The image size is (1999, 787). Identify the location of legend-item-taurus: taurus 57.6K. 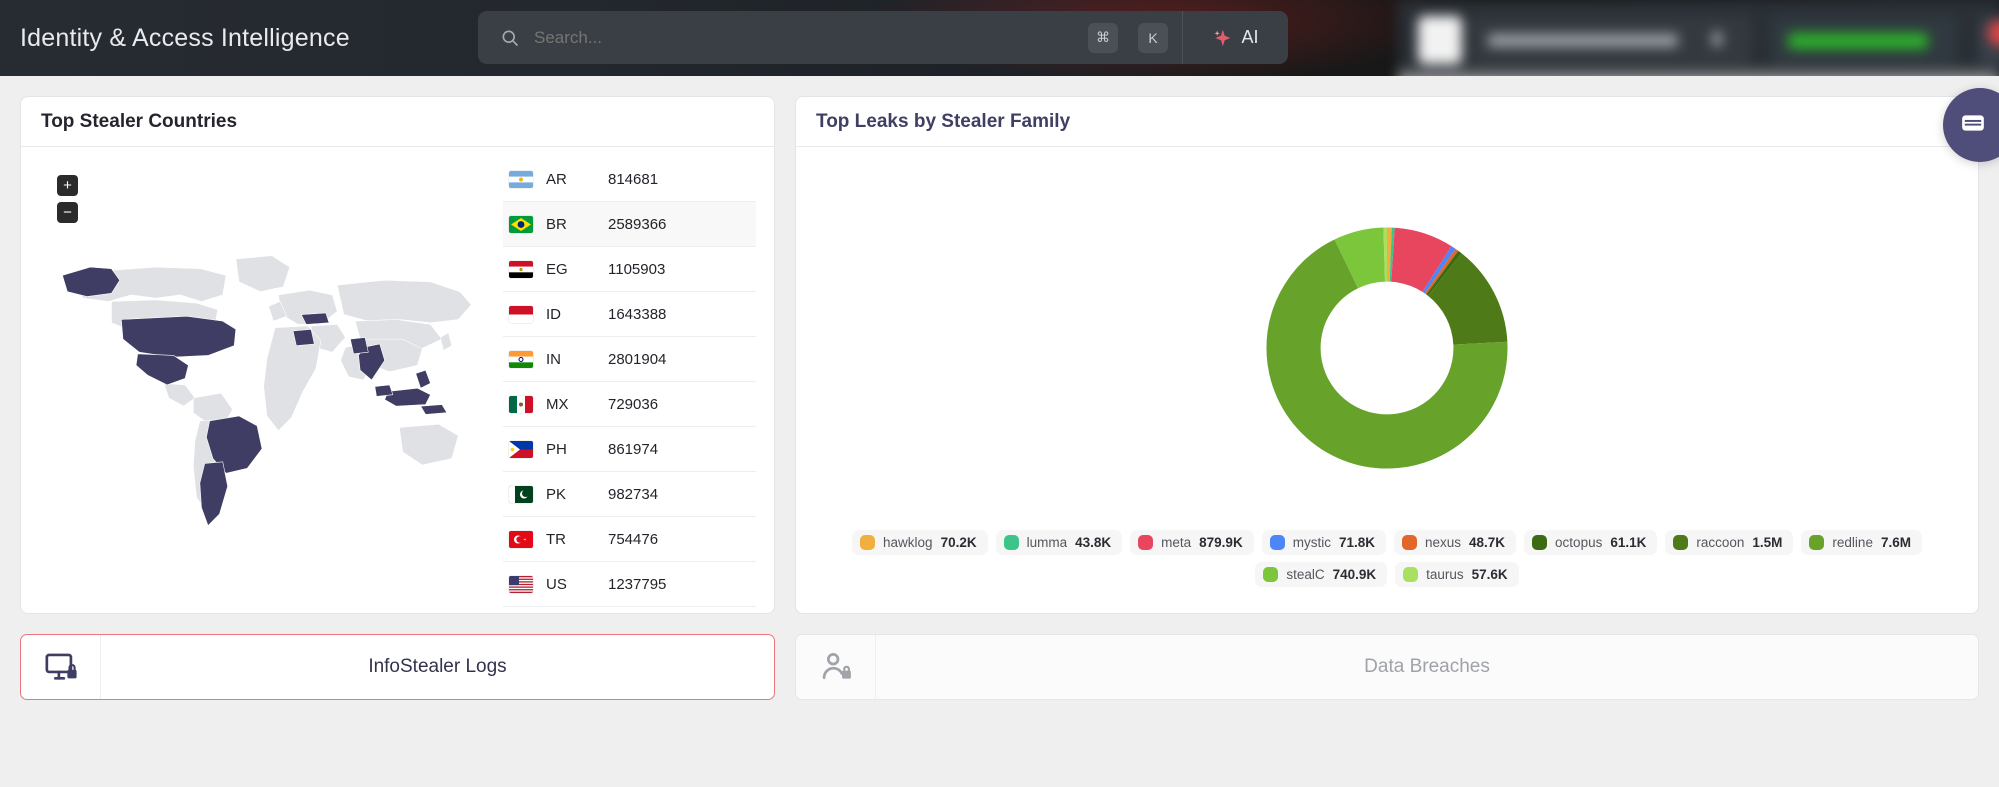
(1457, 574).